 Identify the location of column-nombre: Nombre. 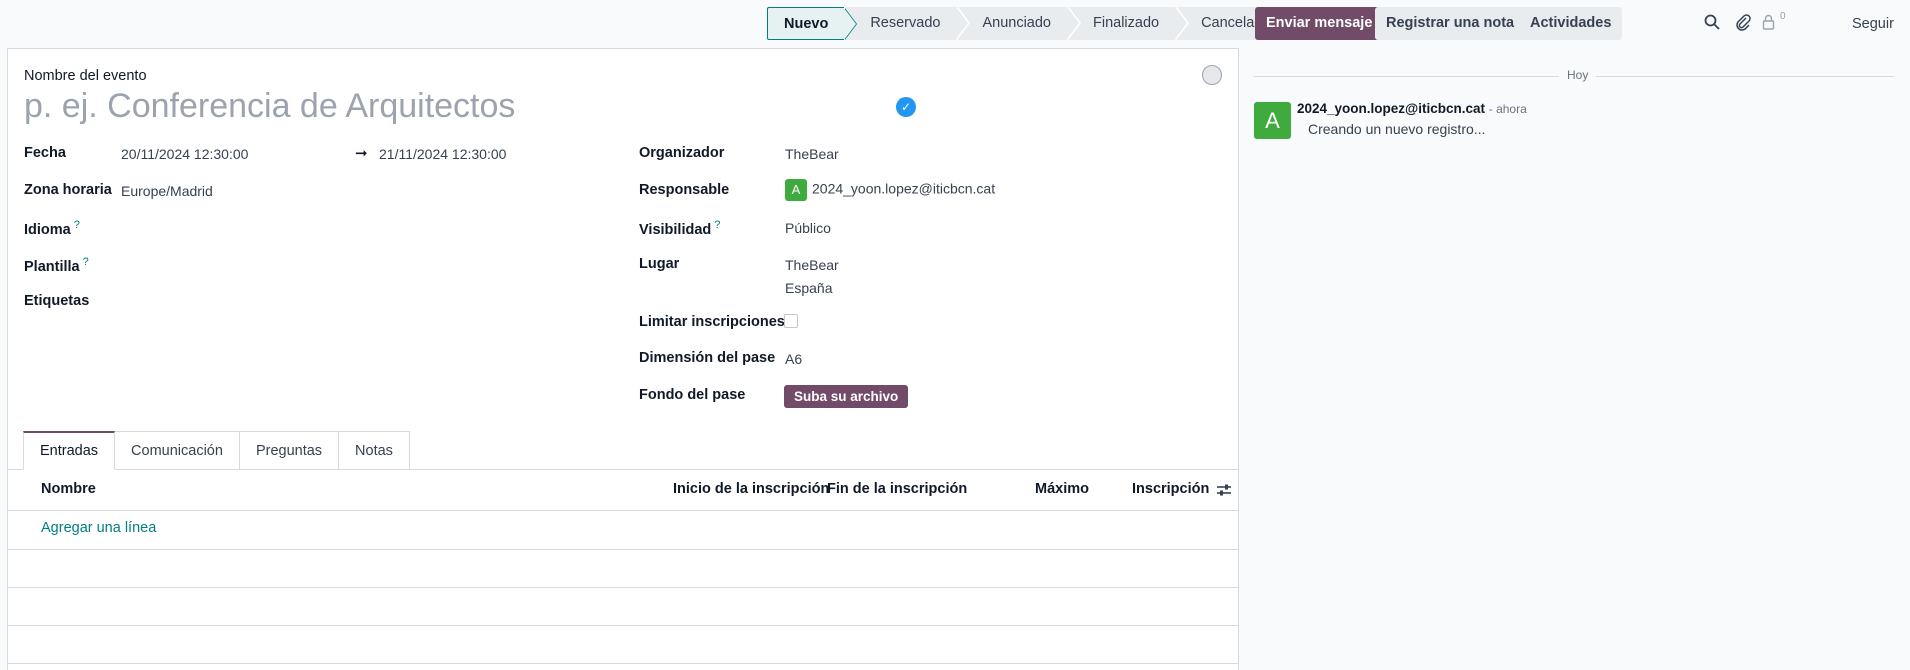
(68, 489).